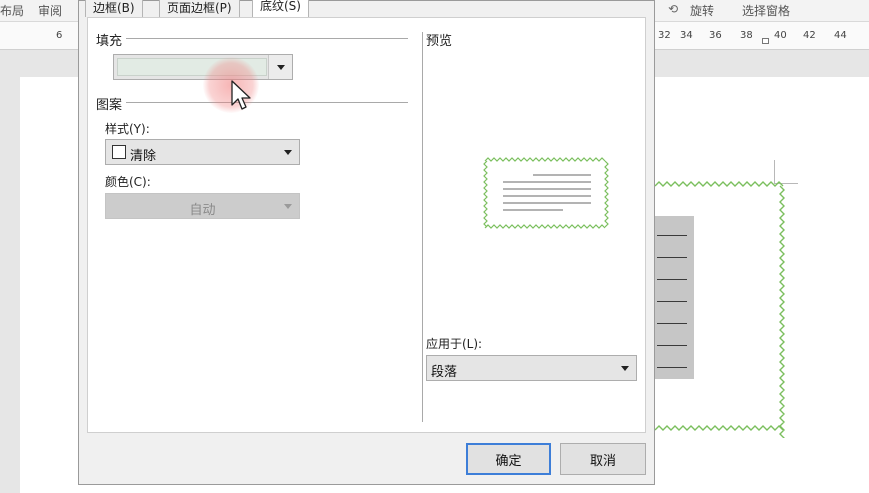 This screenshot has width=869, height=493. What do you see at coordinates (59, 35) in the screenshot?
I see `ruler-tick: 6` at bounding box center [59, 35].